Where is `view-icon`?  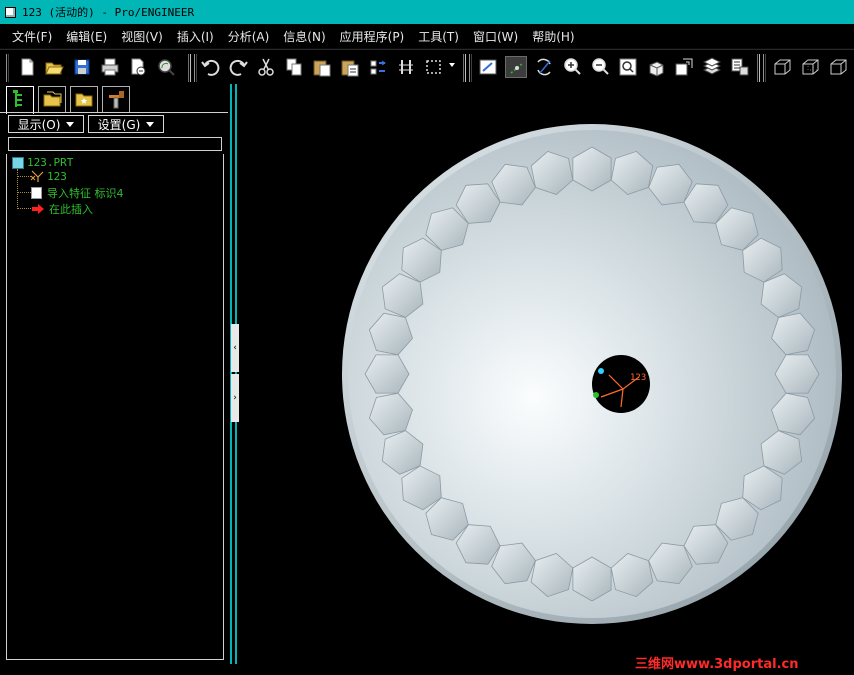
view-icon is located at coordinates (656, 67).